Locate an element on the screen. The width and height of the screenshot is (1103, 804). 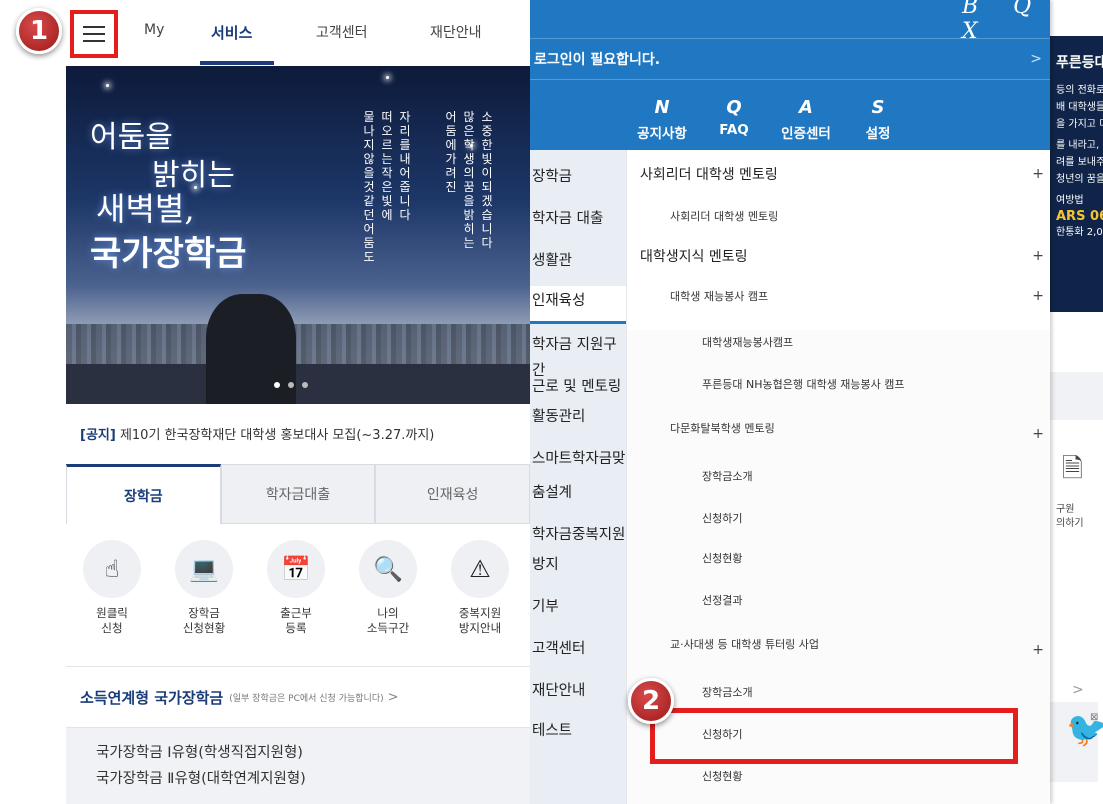
category-smart-plan-line1: 스마트학자금맞 is located at coordinates (578, 459).